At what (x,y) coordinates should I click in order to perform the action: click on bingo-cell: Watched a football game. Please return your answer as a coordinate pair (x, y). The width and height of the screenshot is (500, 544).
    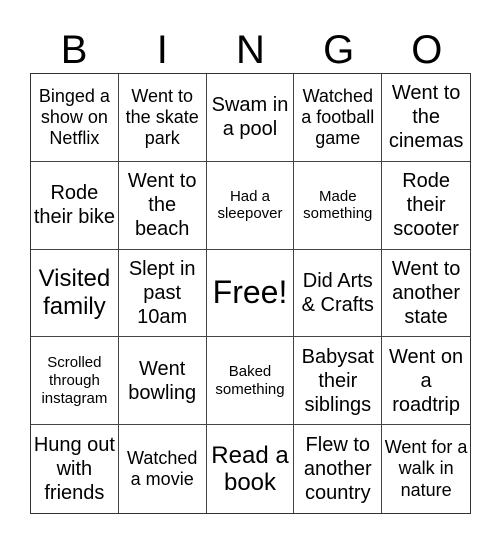
    Looking at the image, I should click on (338, 118).